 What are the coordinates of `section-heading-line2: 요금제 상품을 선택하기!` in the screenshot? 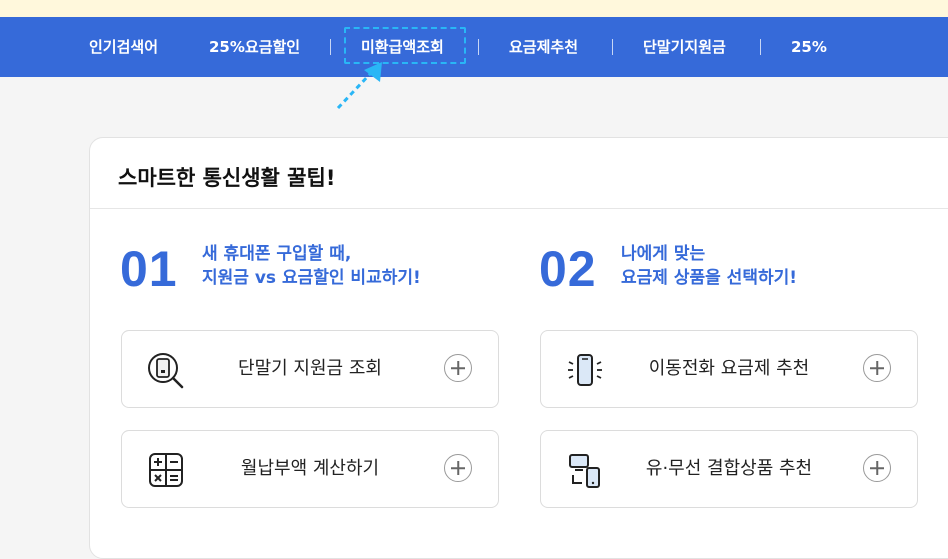 It's located at (709, 278).